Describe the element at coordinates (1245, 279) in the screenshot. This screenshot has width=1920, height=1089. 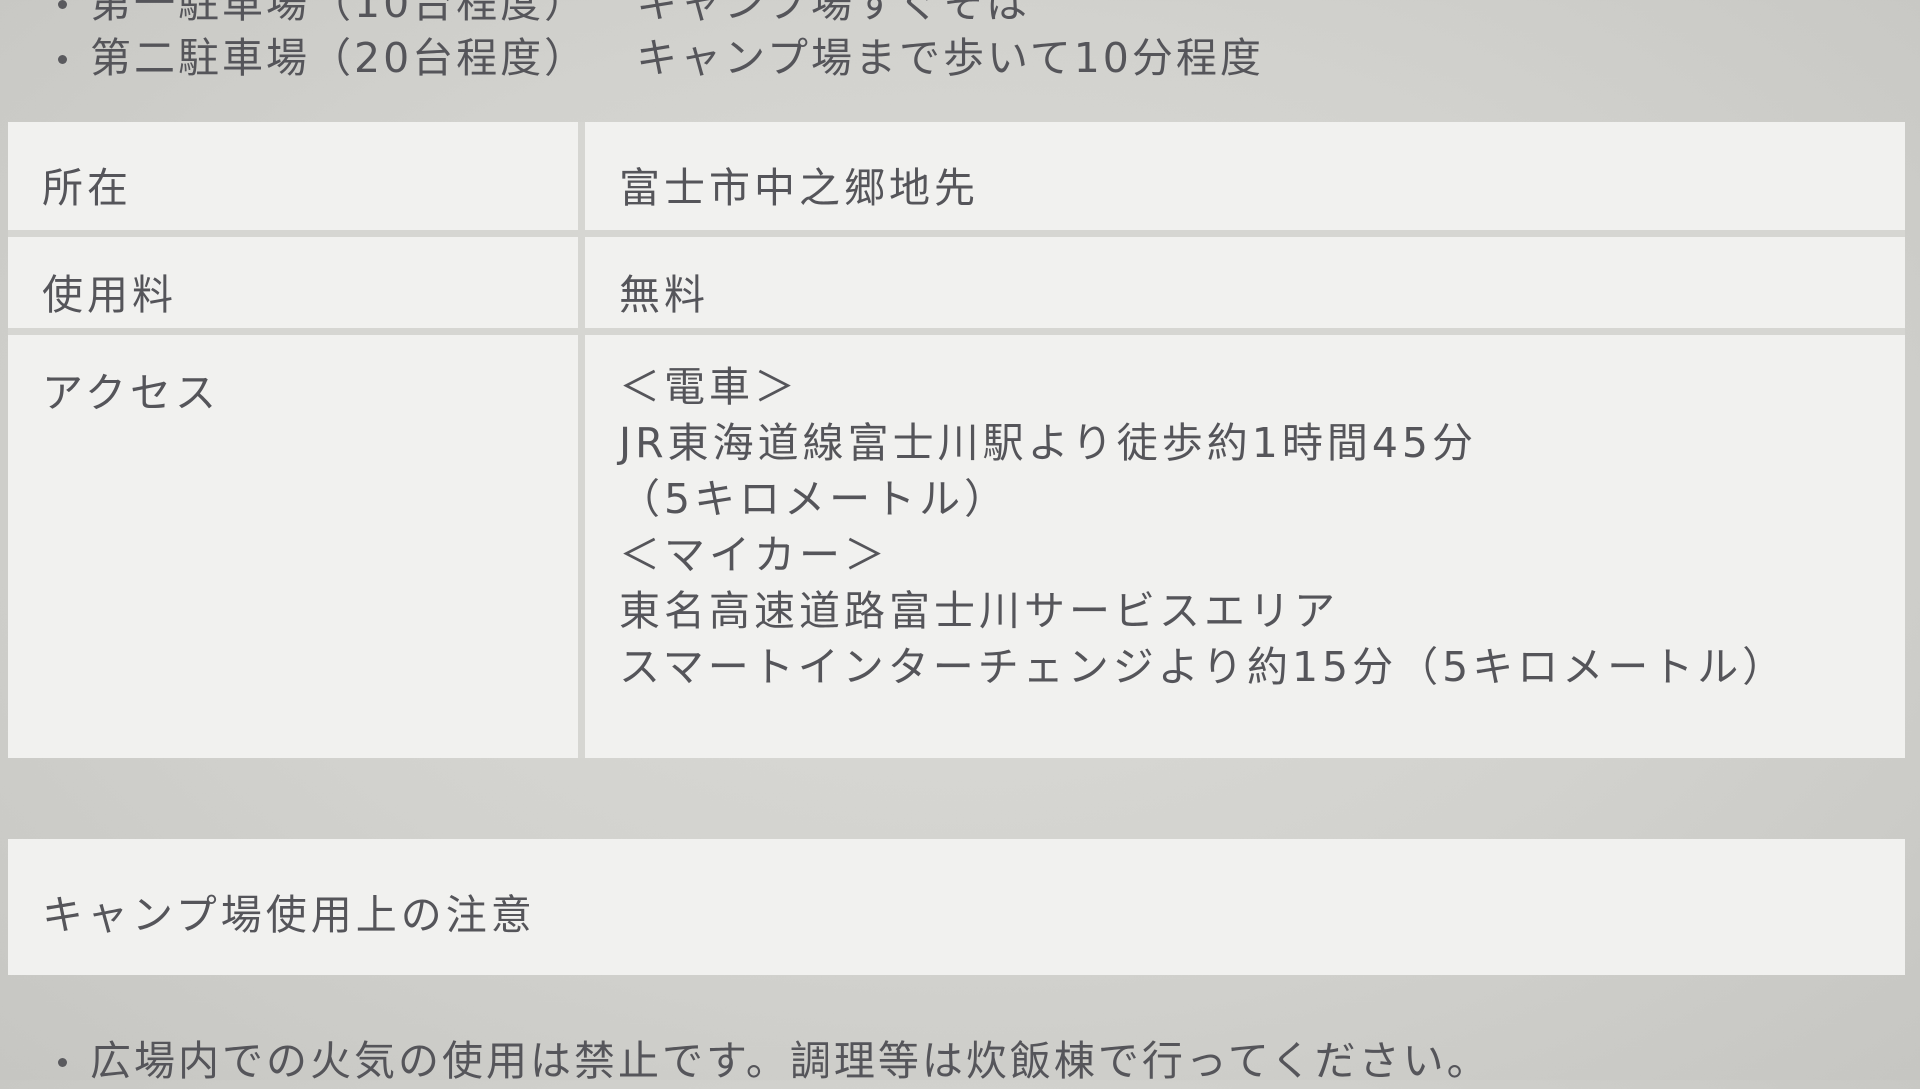
I see `fee-value: 無料` at that location.